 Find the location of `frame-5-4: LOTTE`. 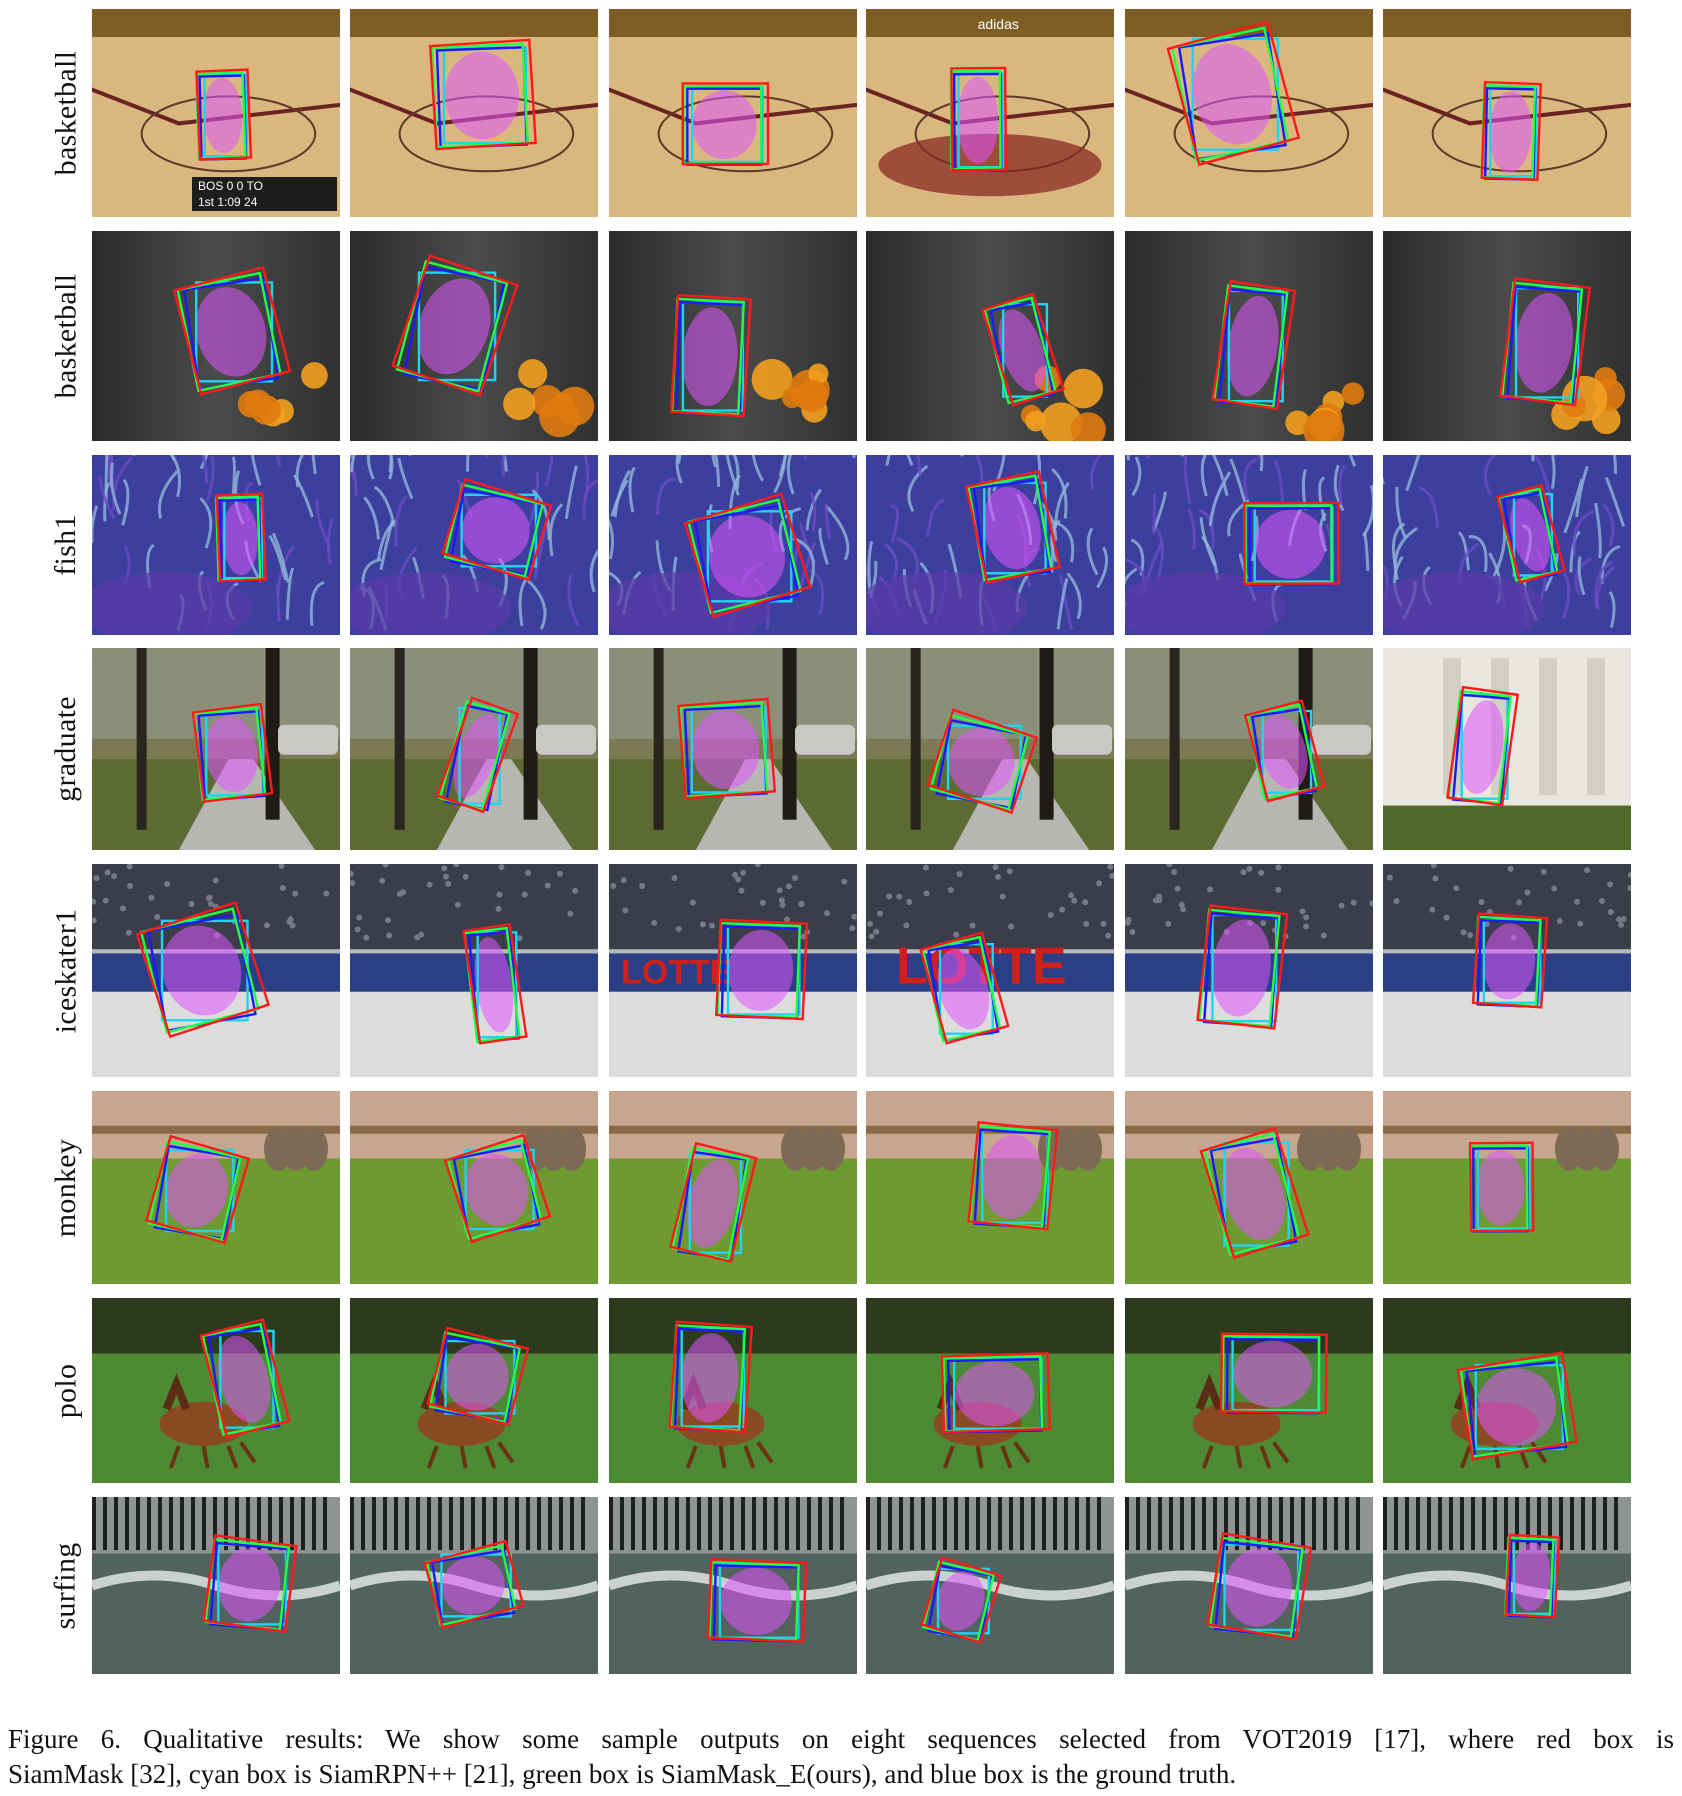

frame-5-4: LOTTE is located at coordinates (990, 970).